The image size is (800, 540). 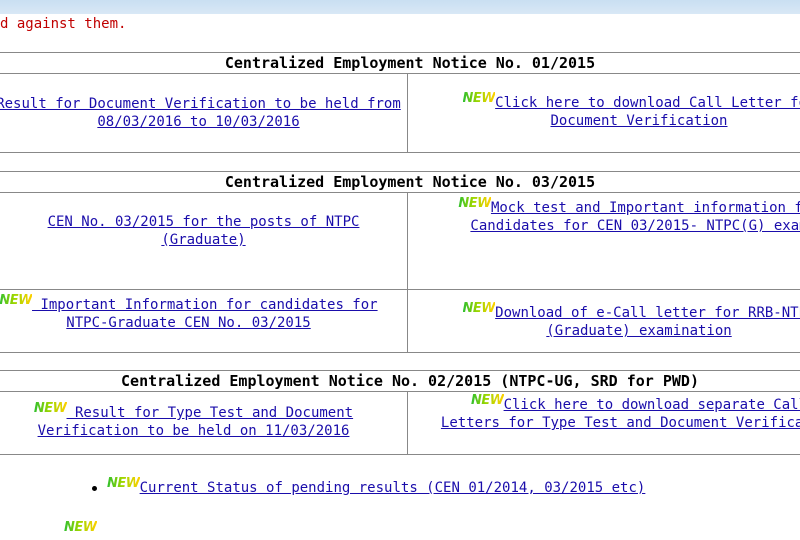 What do you see at coordinates (94, 488) in the screenshot?
I see `bullet-icon` at bounding box center [94, 488].